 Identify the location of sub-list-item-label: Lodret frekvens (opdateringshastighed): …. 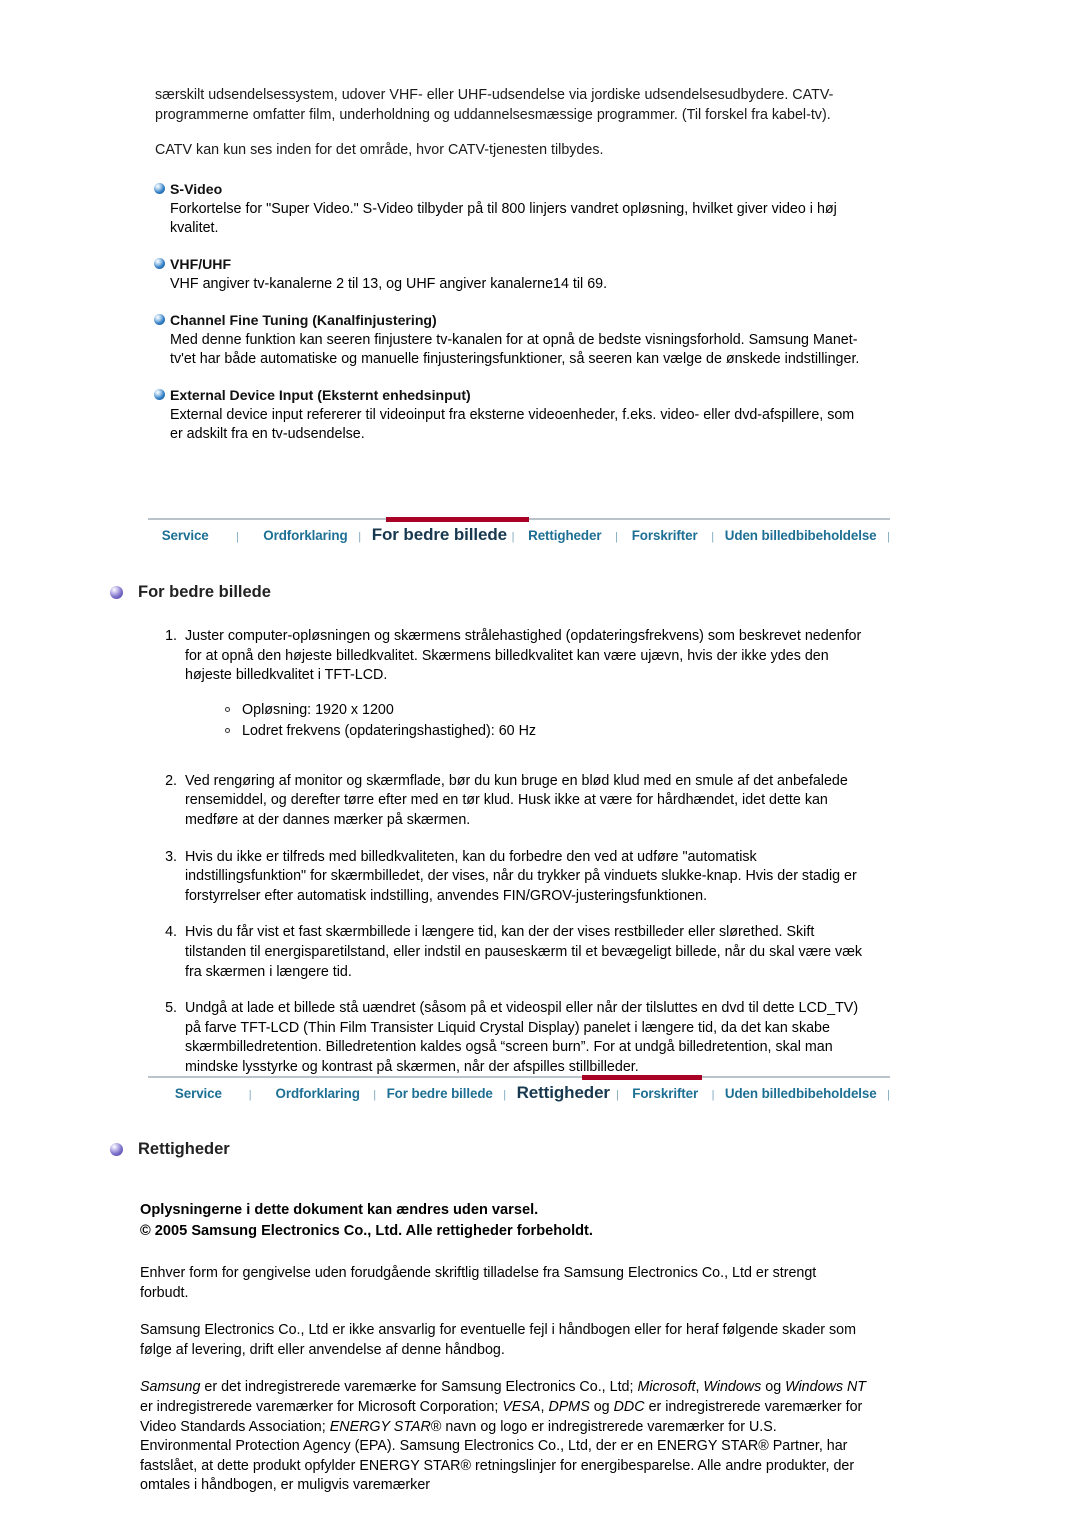
(389, 730).